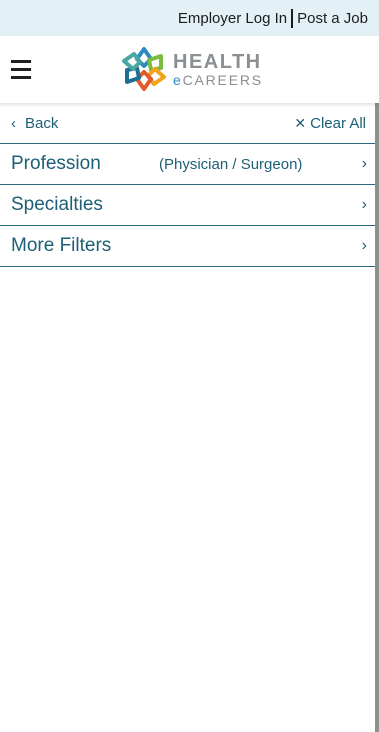 Image resolution: width=379 pixels, height=732 pixels. Describe the element at coordinates (61, 245) in the screenshot. I see `filter-label: More Filters` at that location.